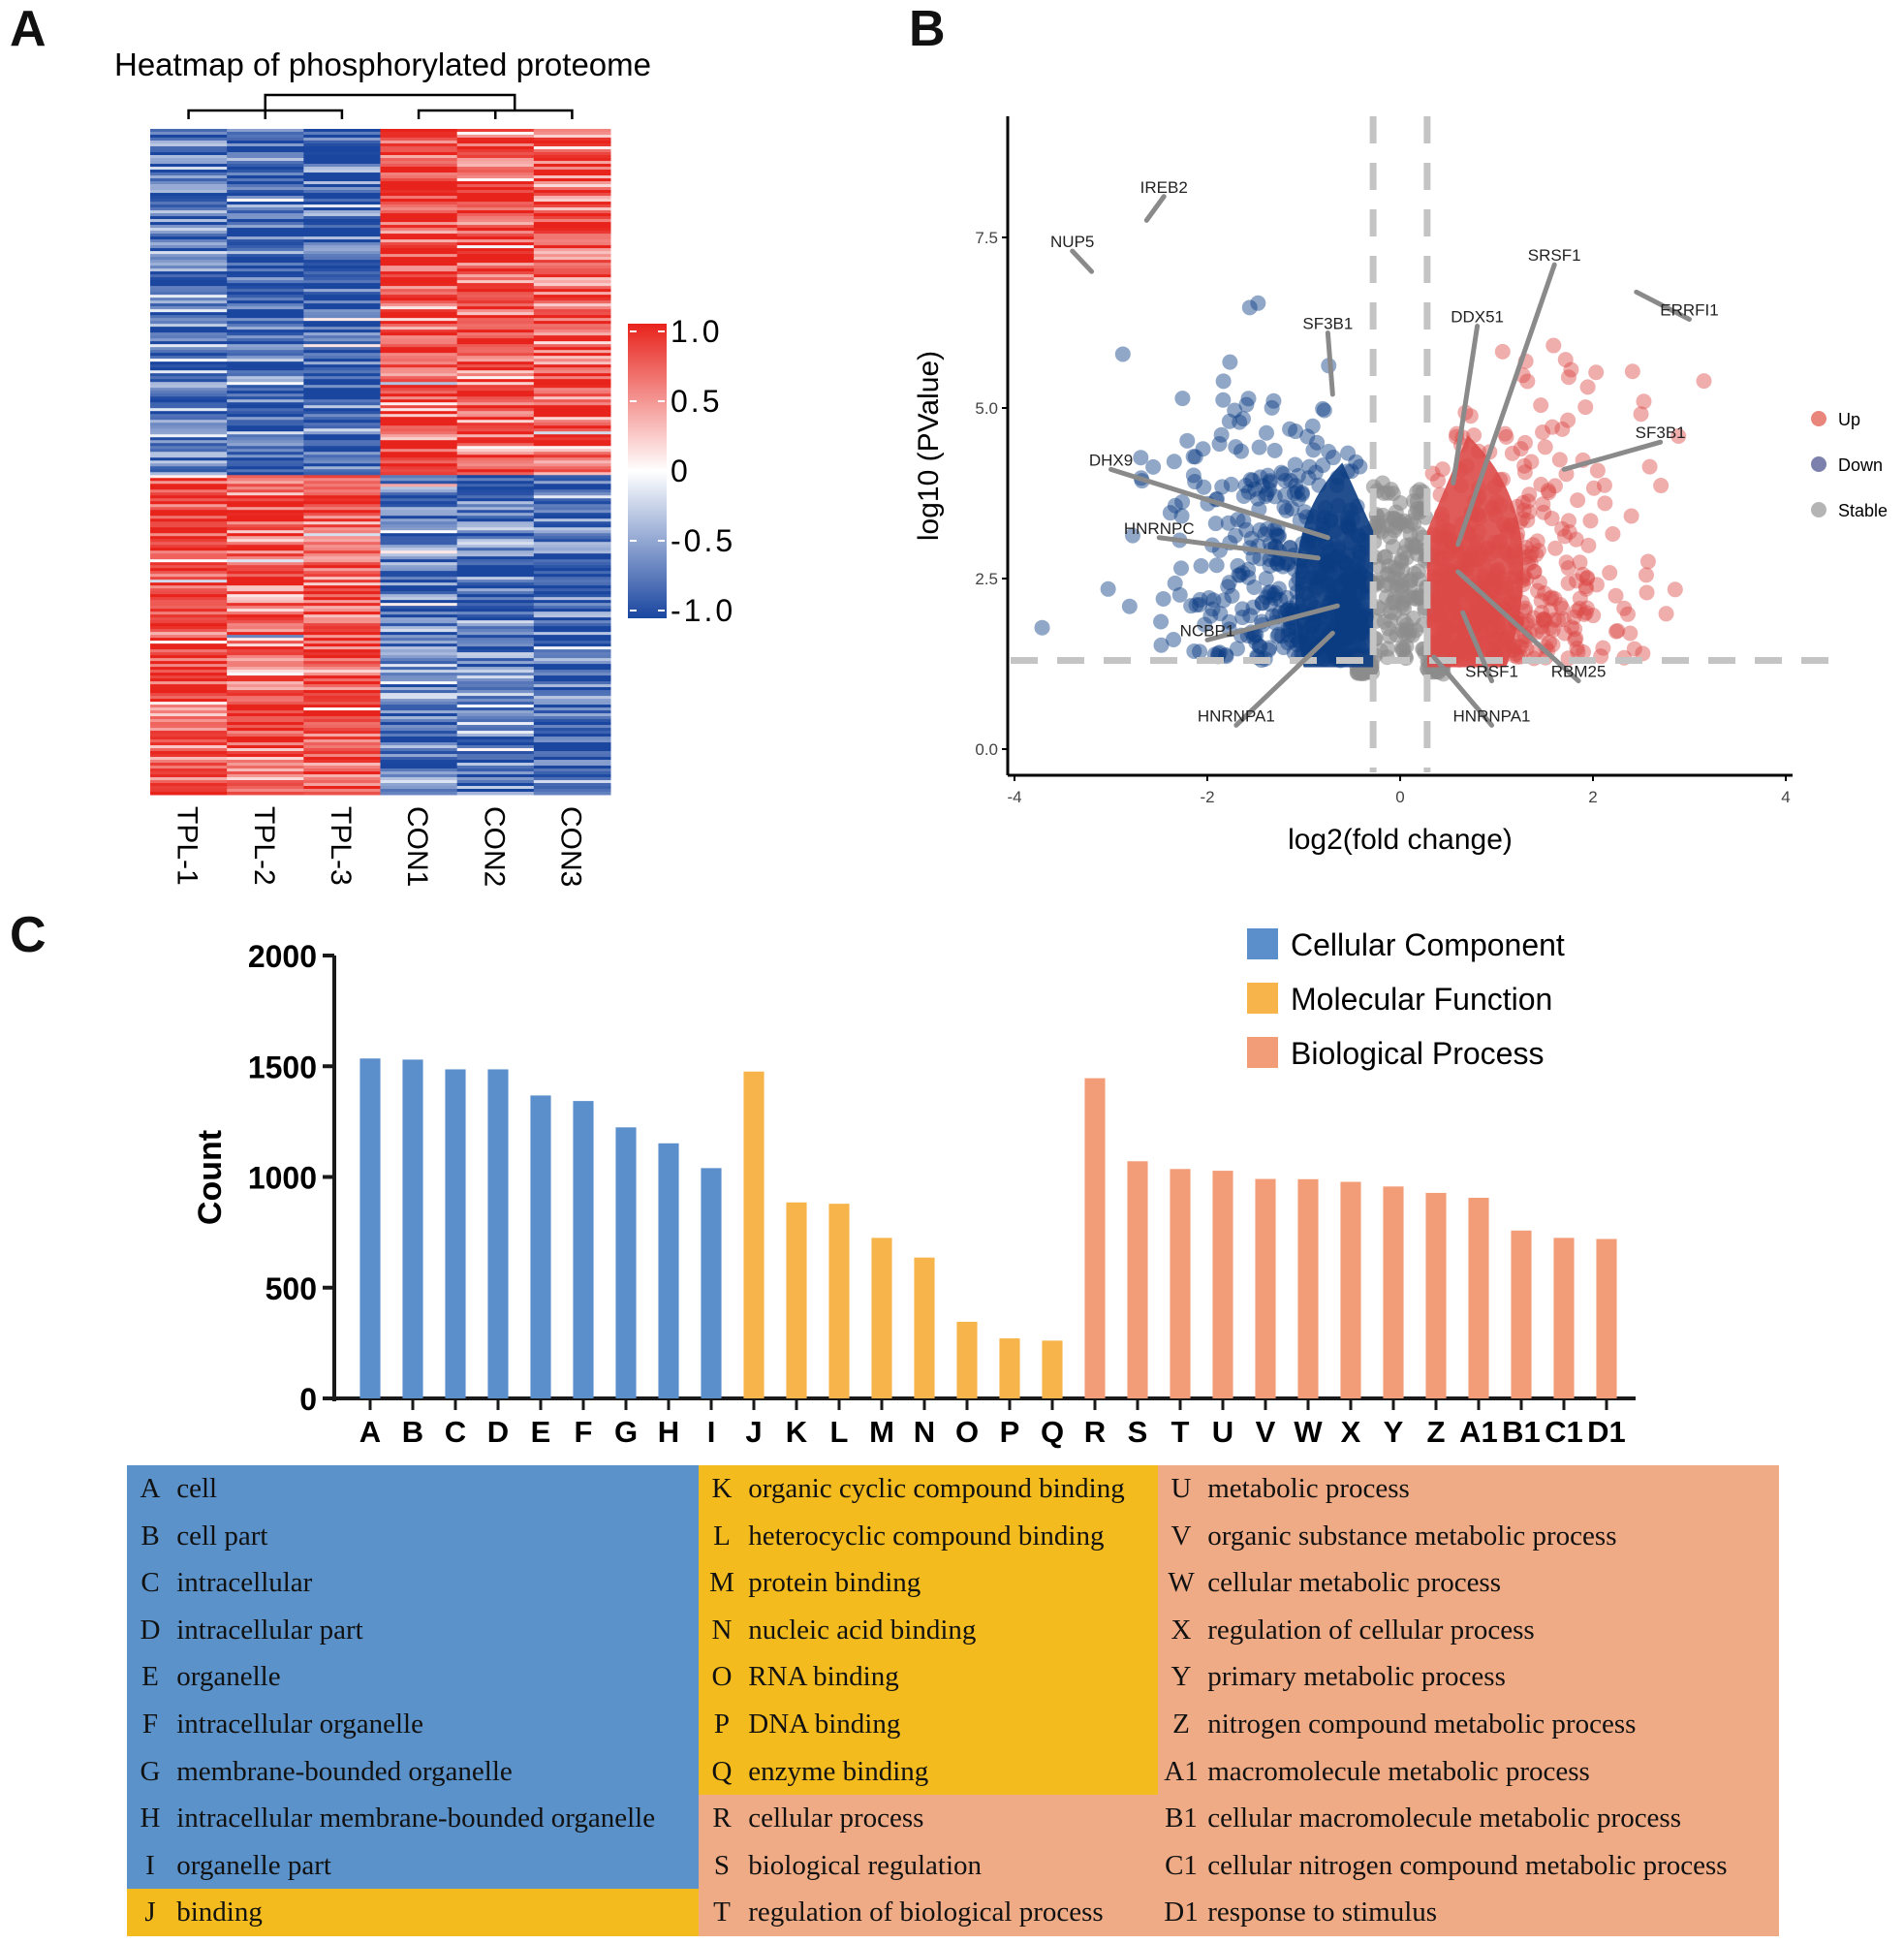  I want to click on bar-x-tick-label: E, so click(541, 1432).